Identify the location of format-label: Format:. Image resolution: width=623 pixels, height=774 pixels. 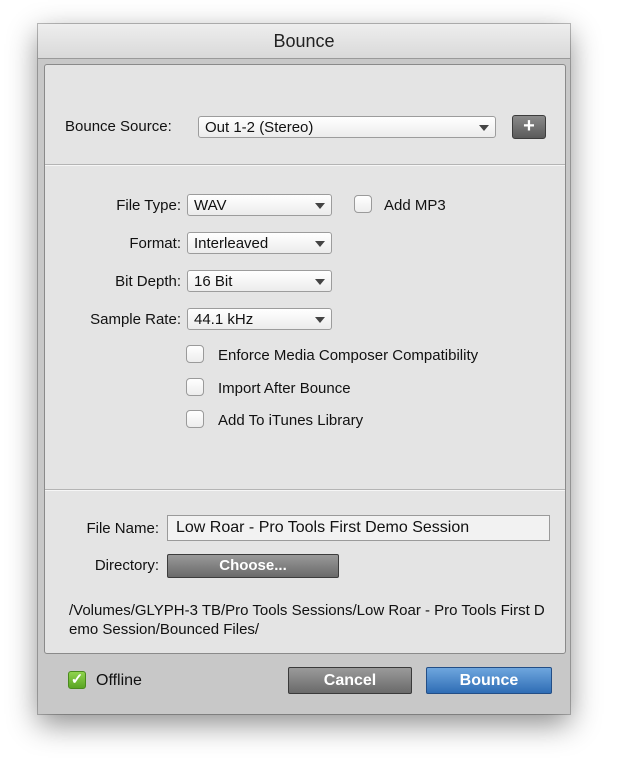
(155, 243).